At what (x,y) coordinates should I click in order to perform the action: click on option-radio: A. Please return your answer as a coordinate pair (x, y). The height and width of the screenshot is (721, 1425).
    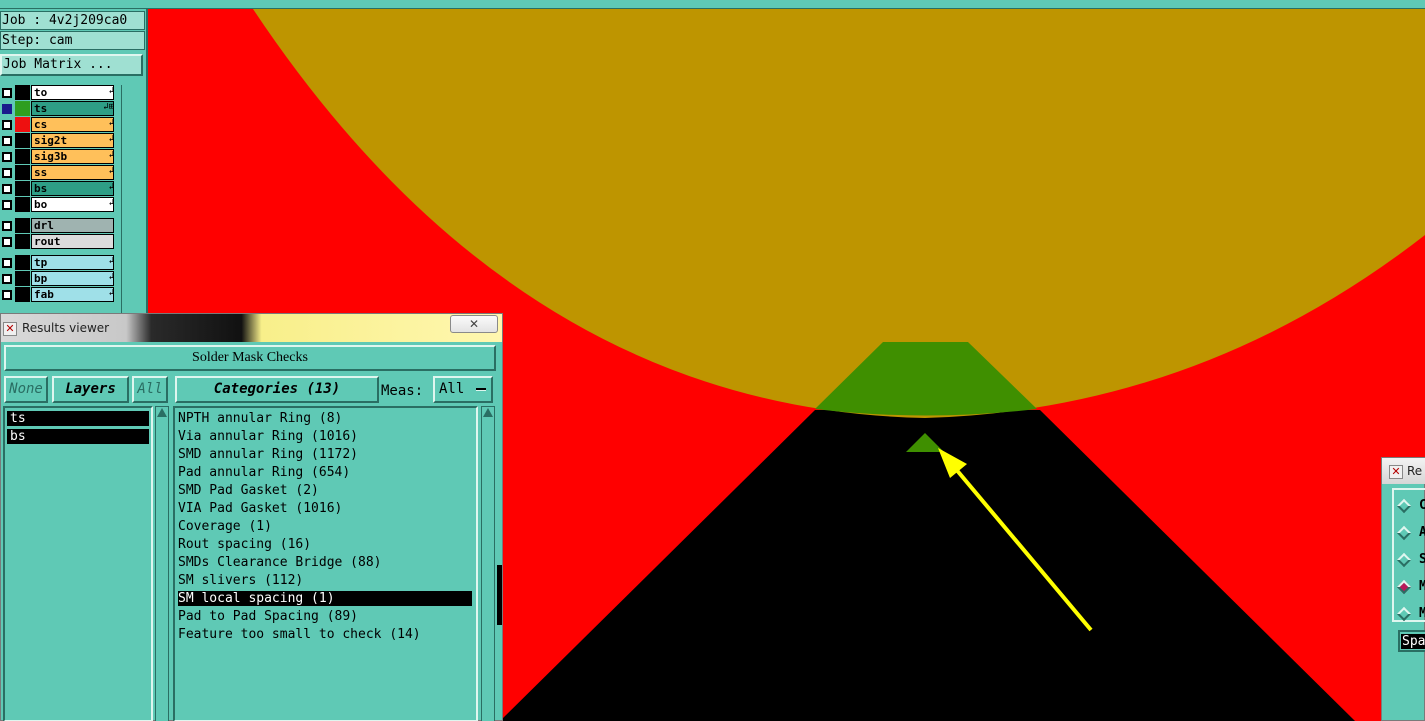
    Looking at the image, I should click on (1410, 534).